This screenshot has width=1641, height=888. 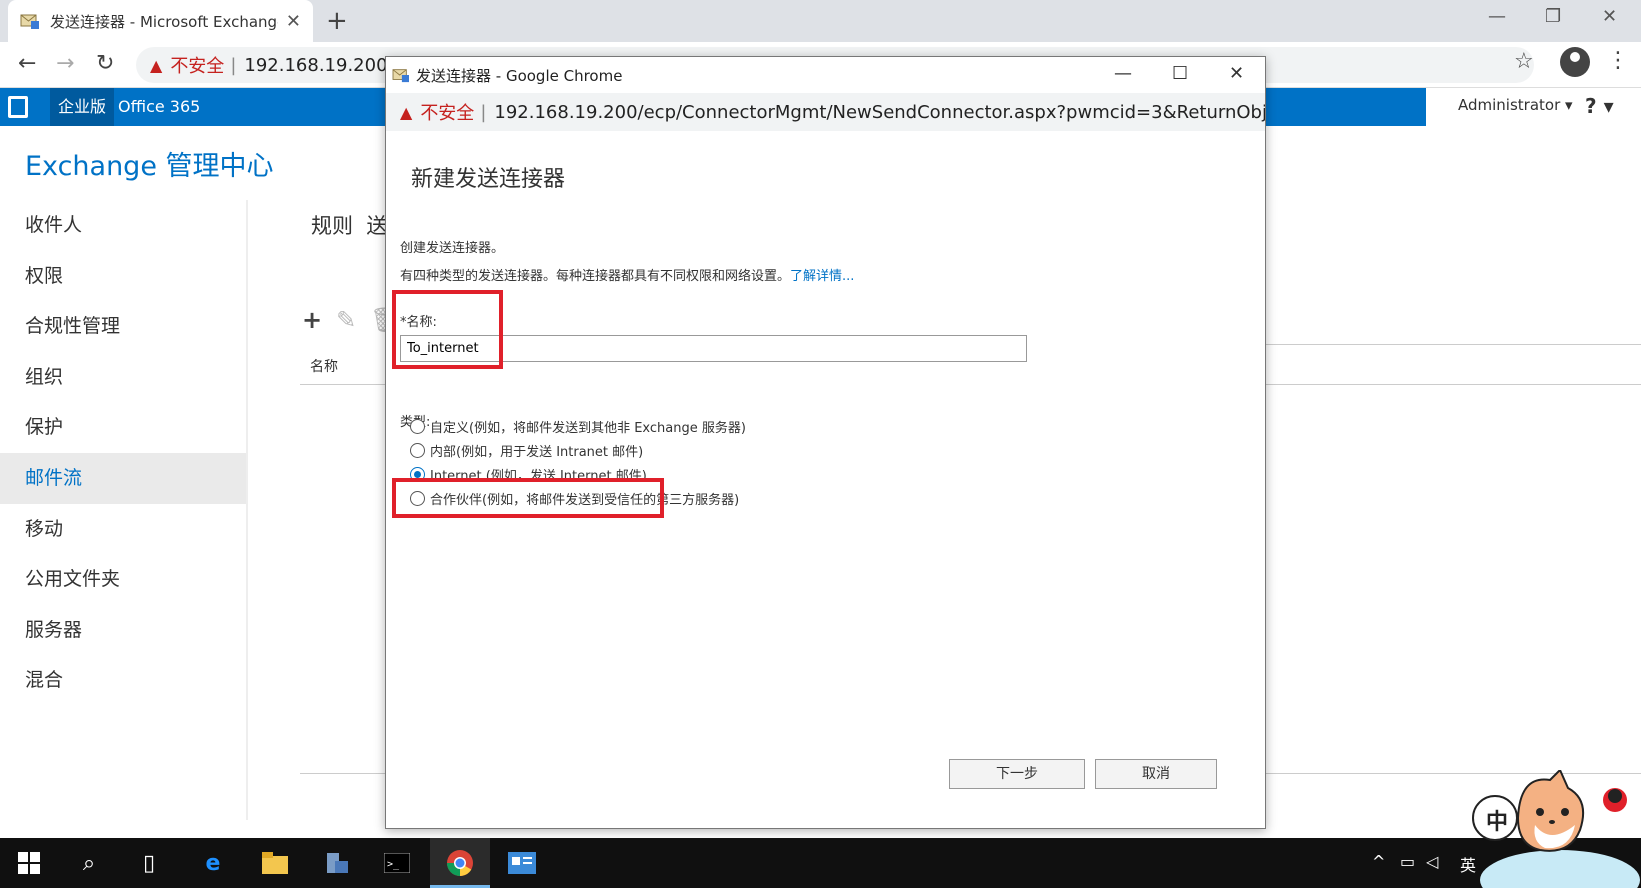 What do you see at coordinates (820, 863) in the screenshot?
I see `taskbar: ⌕ ▯ e >_ ^ ▭ ◁ 英 20` at bounding box center [820, 863].